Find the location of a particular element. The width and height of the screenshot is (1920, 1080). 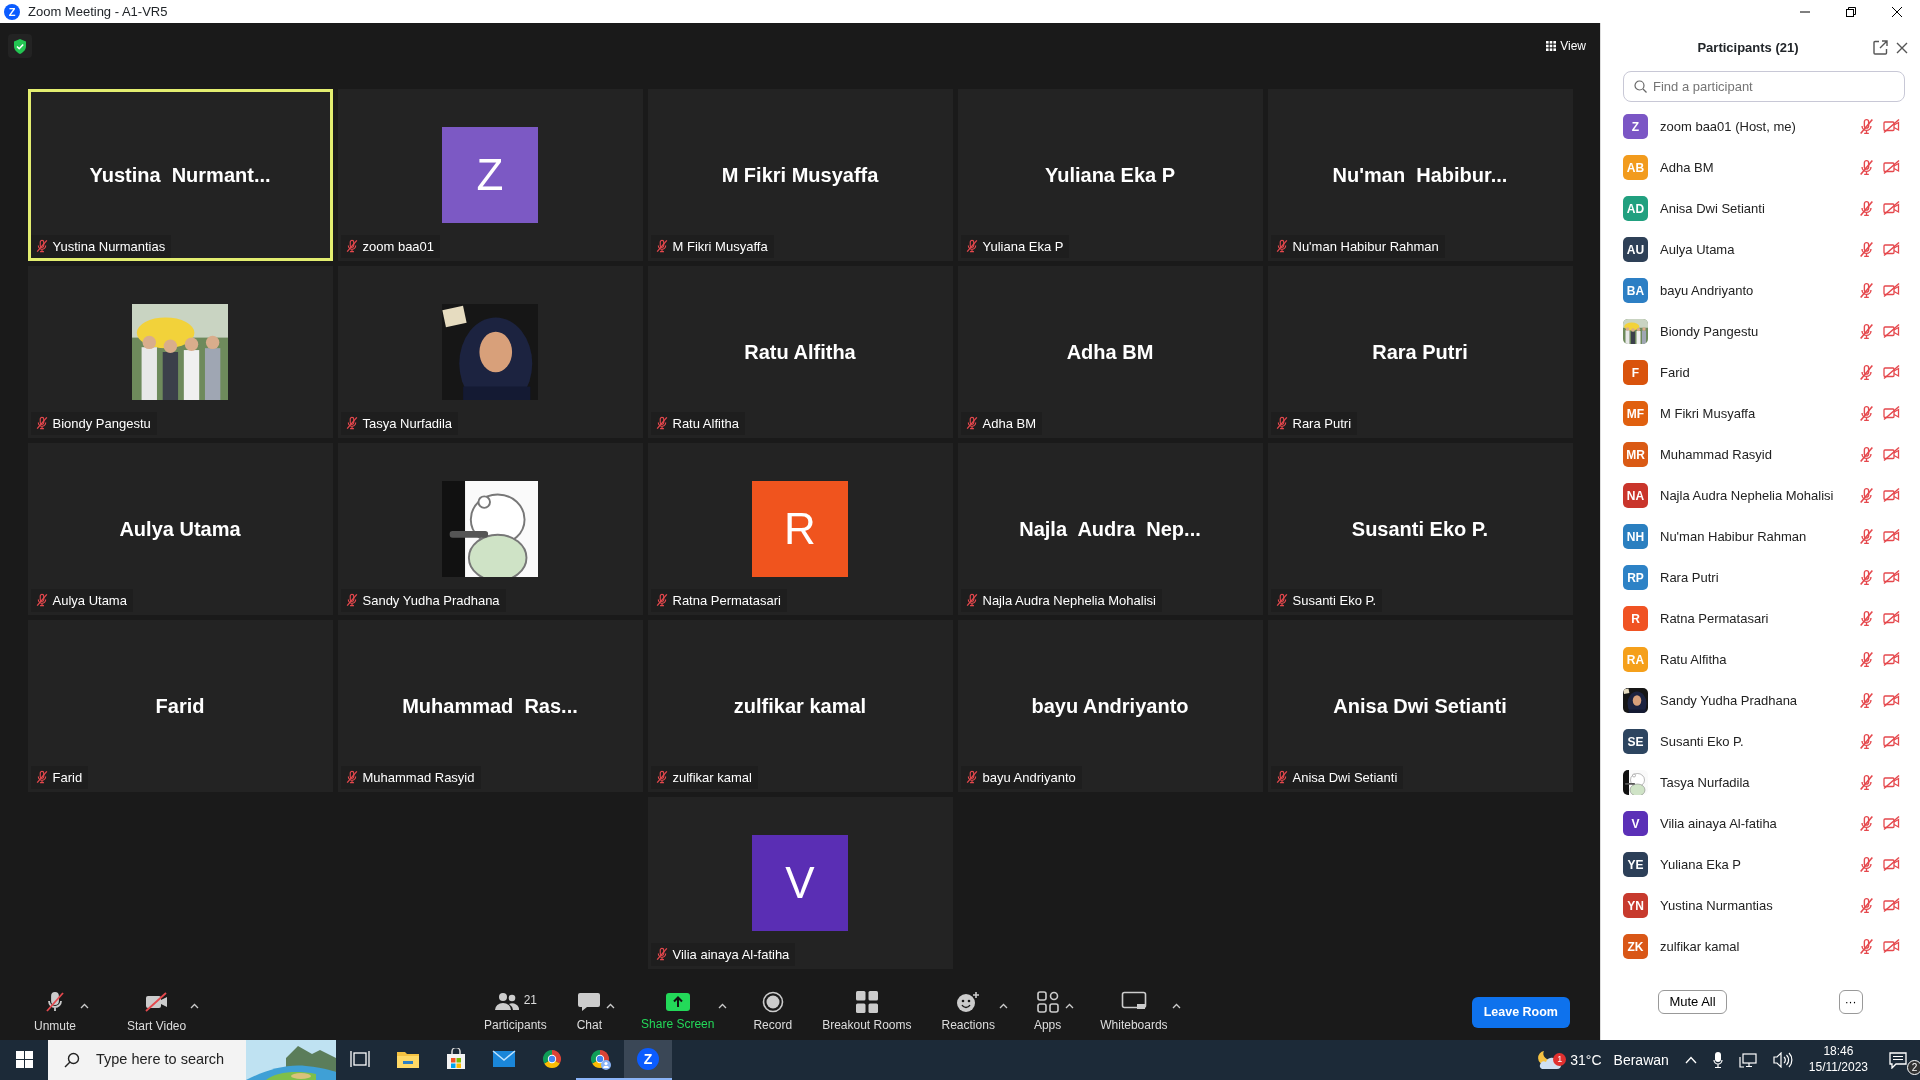

participant-label: Rara Putri is located at coordinates (1322, 423).